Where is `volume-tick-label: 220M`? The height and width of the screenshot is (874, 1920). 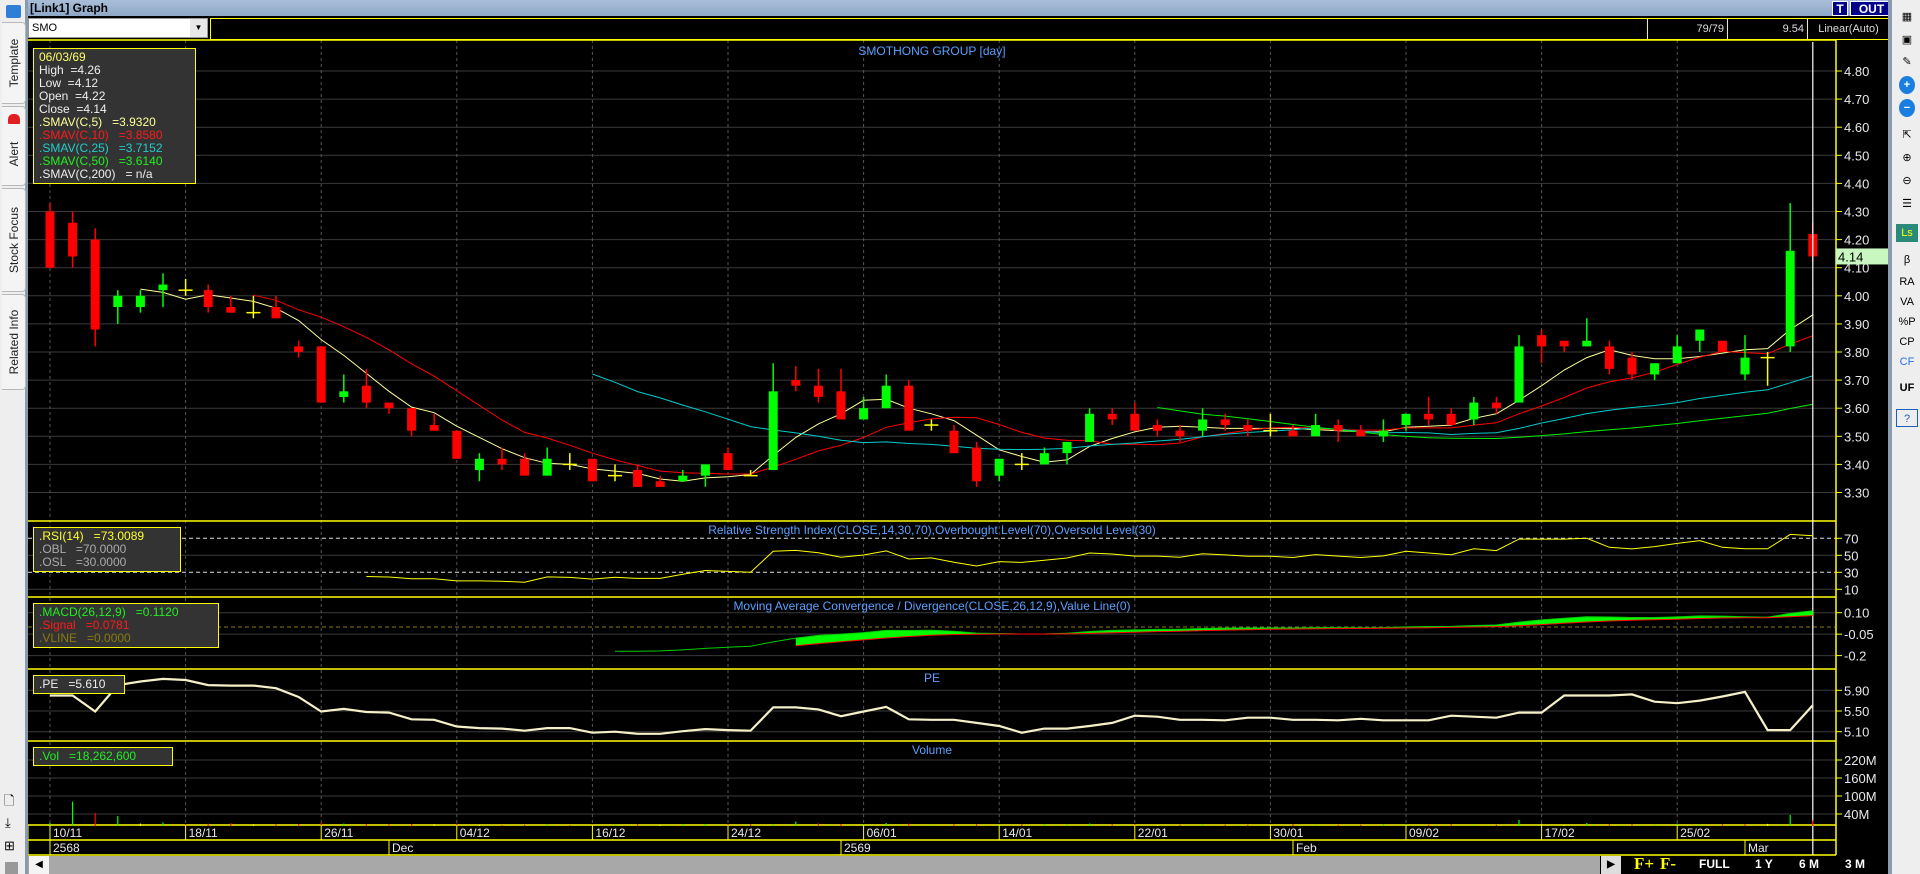
volume-tick-label: 220M is located at coordinates (1860, 760).